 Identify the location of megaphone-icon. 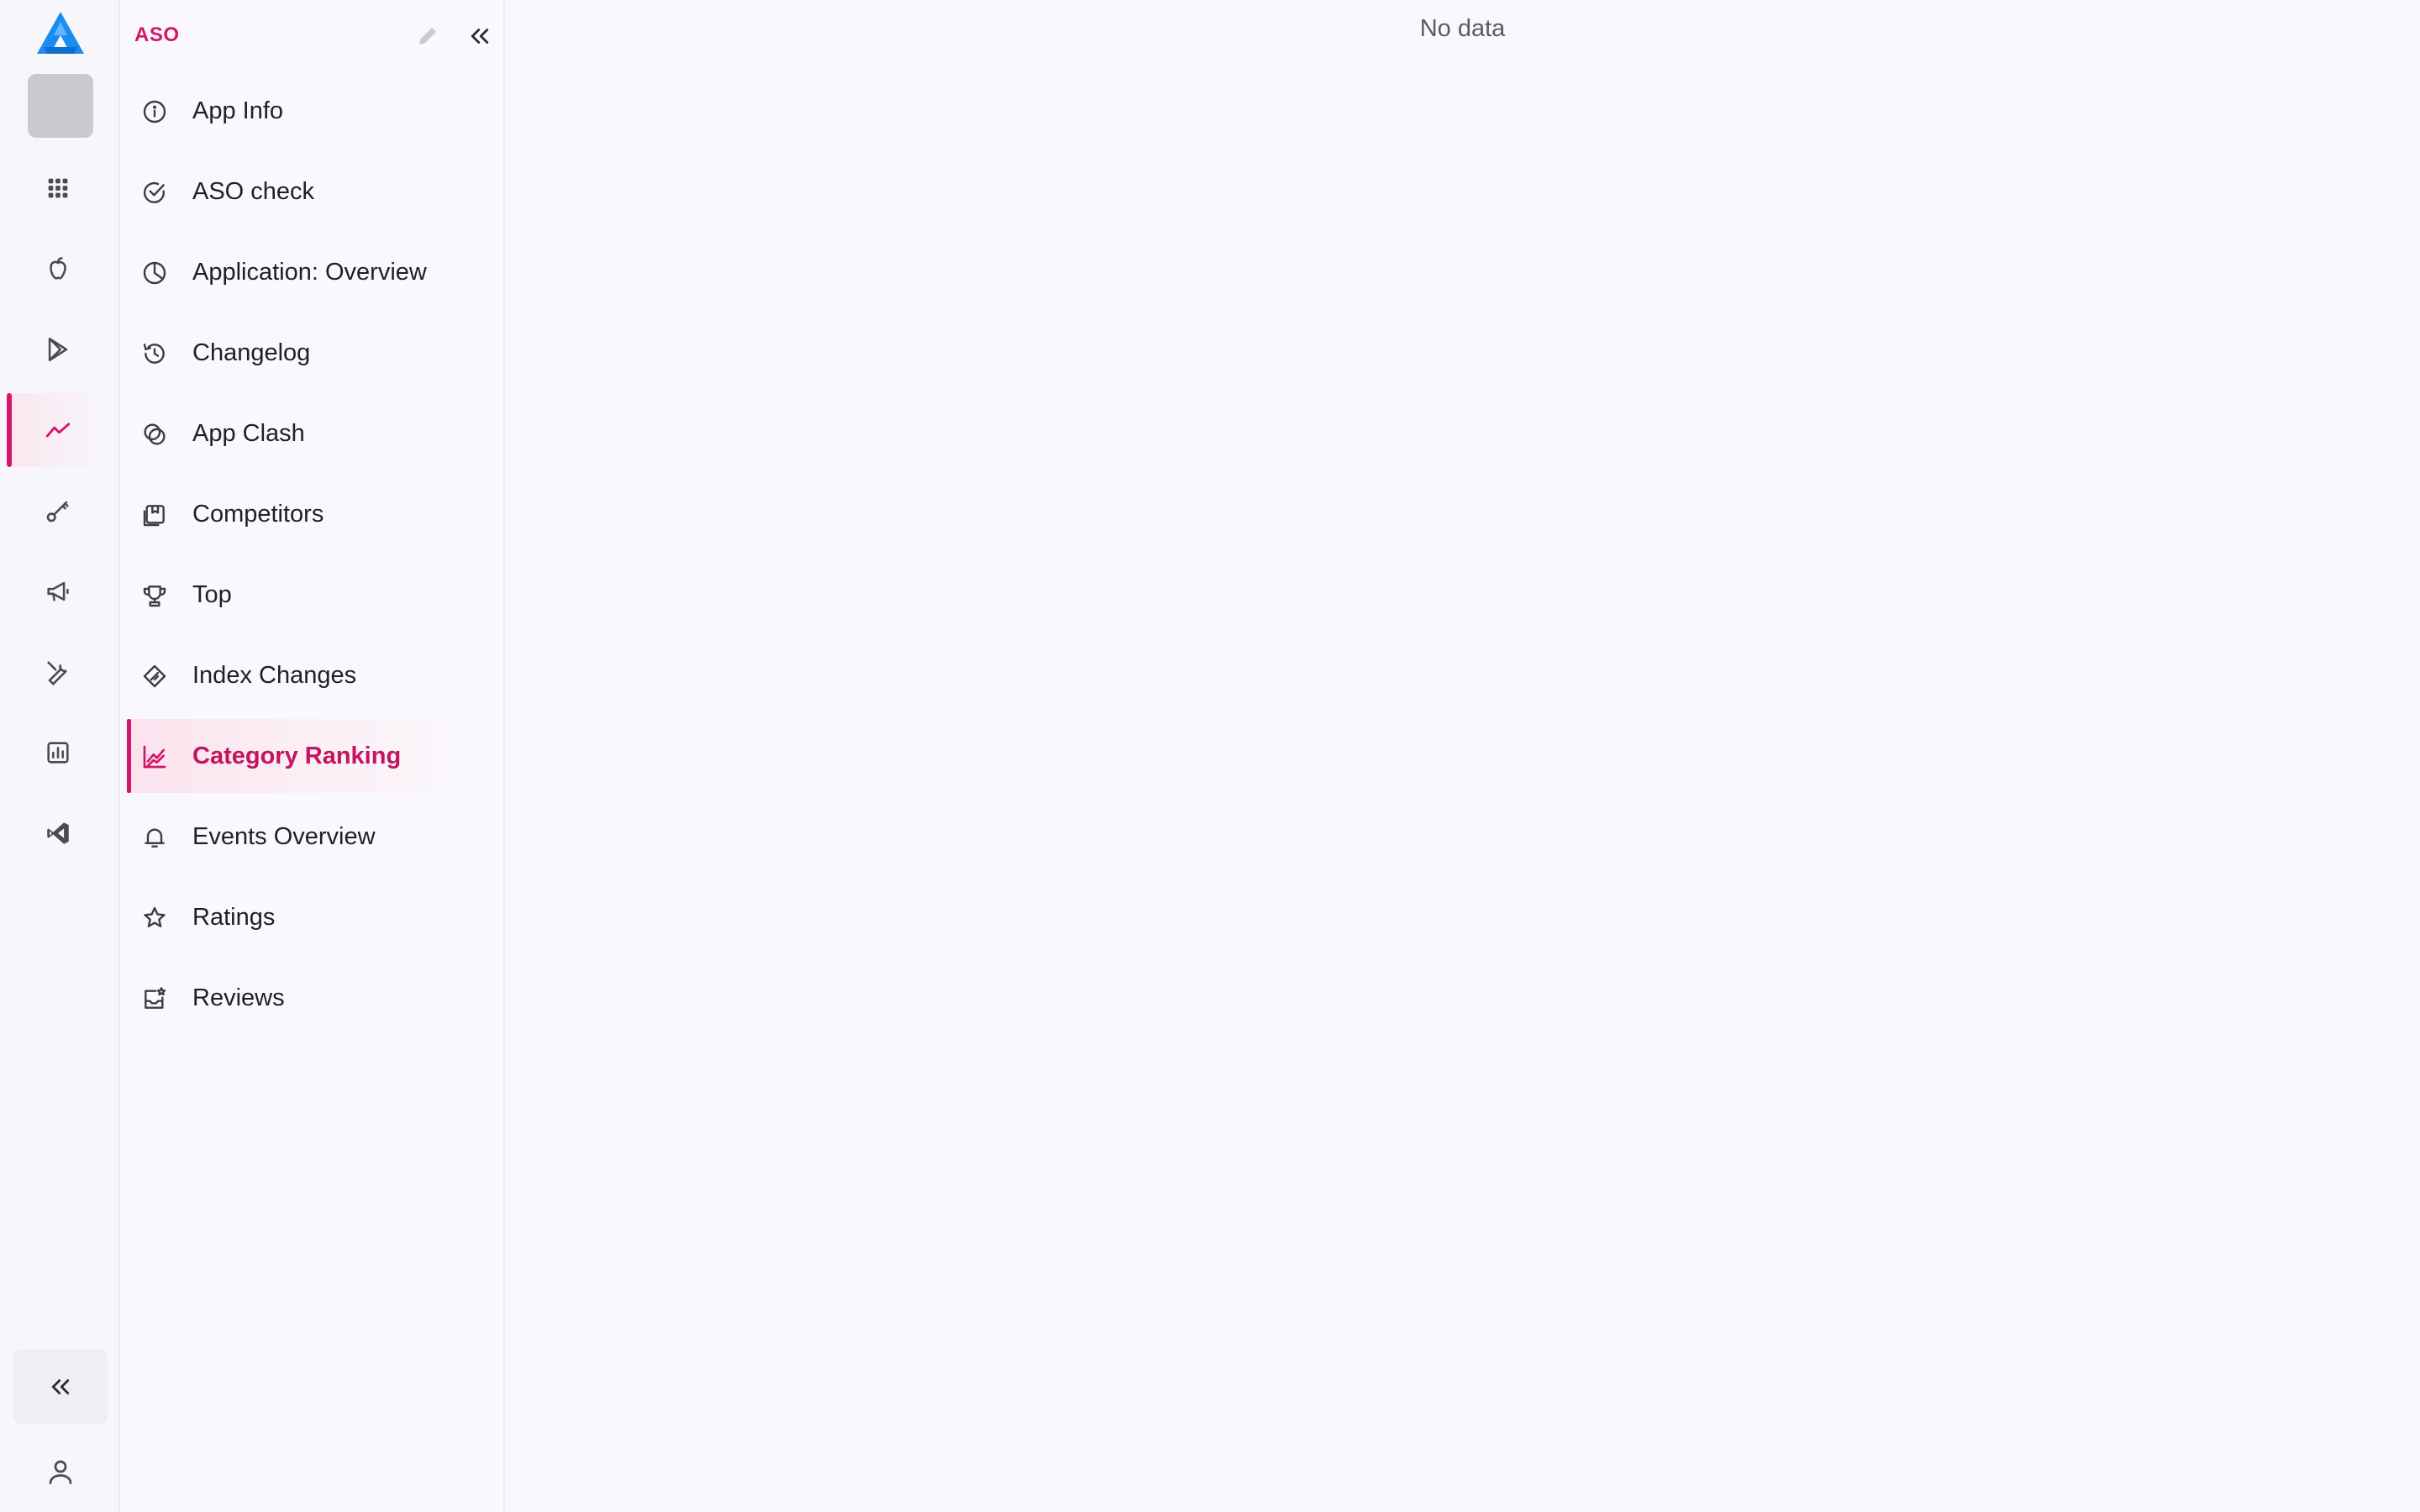
(58, 591).